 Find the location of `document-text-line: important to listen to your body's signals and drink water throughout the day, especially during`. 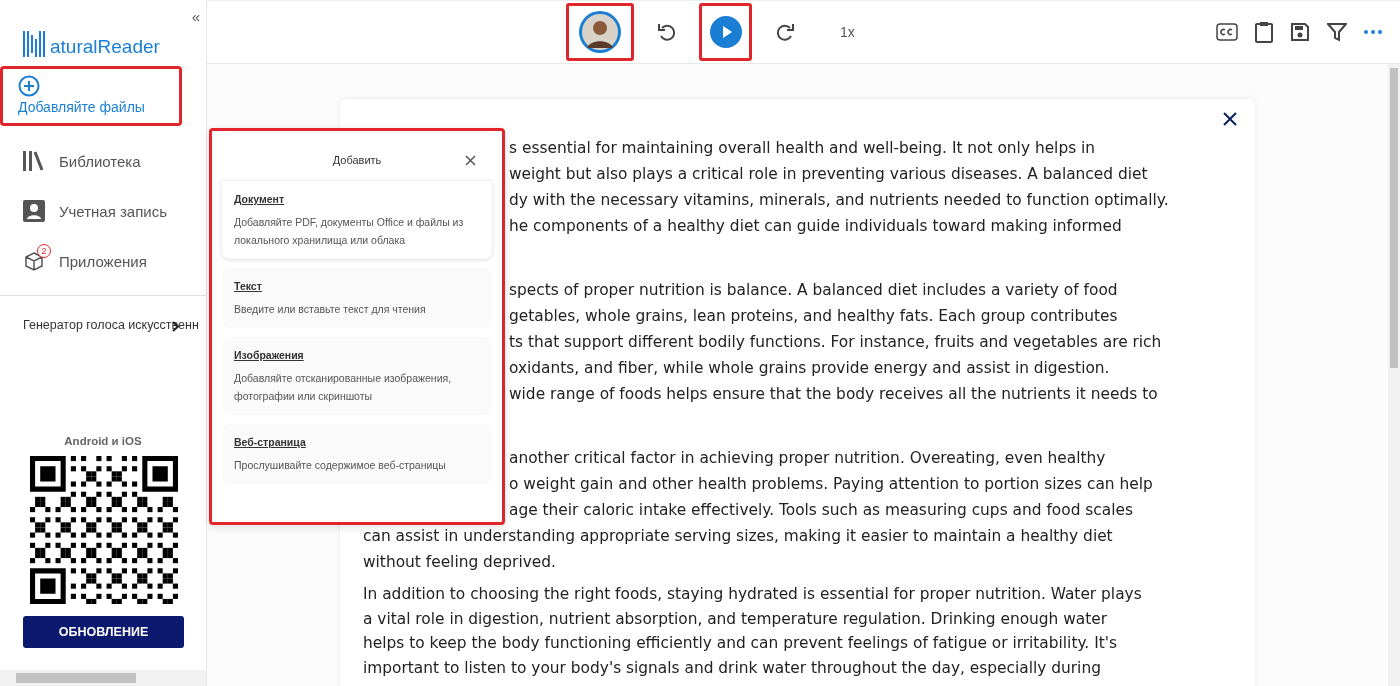

document-text-line: important to listen to your body's signals and drink water throughout the day, especially during is located at coordinates (732, 667).